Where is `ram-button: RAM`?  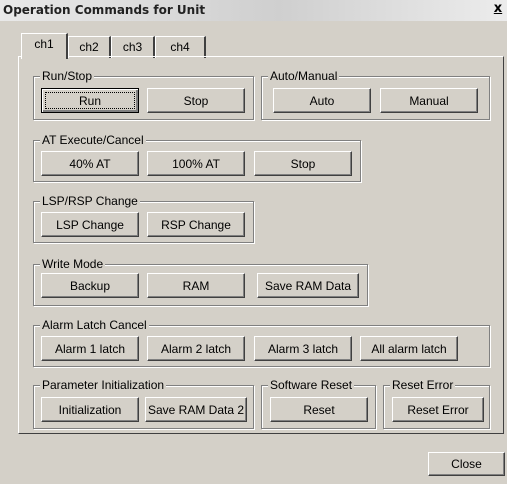 ram-button: RAM is located at coordinates (196, 285).